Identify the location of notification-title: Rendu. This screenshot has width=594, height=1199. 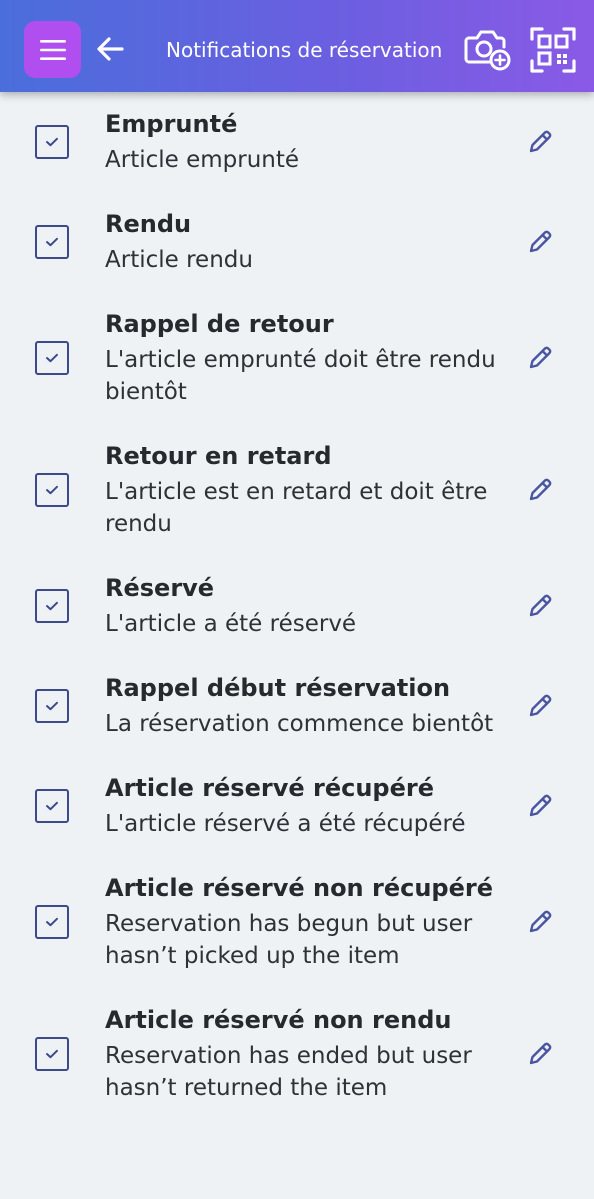
(148, 224).